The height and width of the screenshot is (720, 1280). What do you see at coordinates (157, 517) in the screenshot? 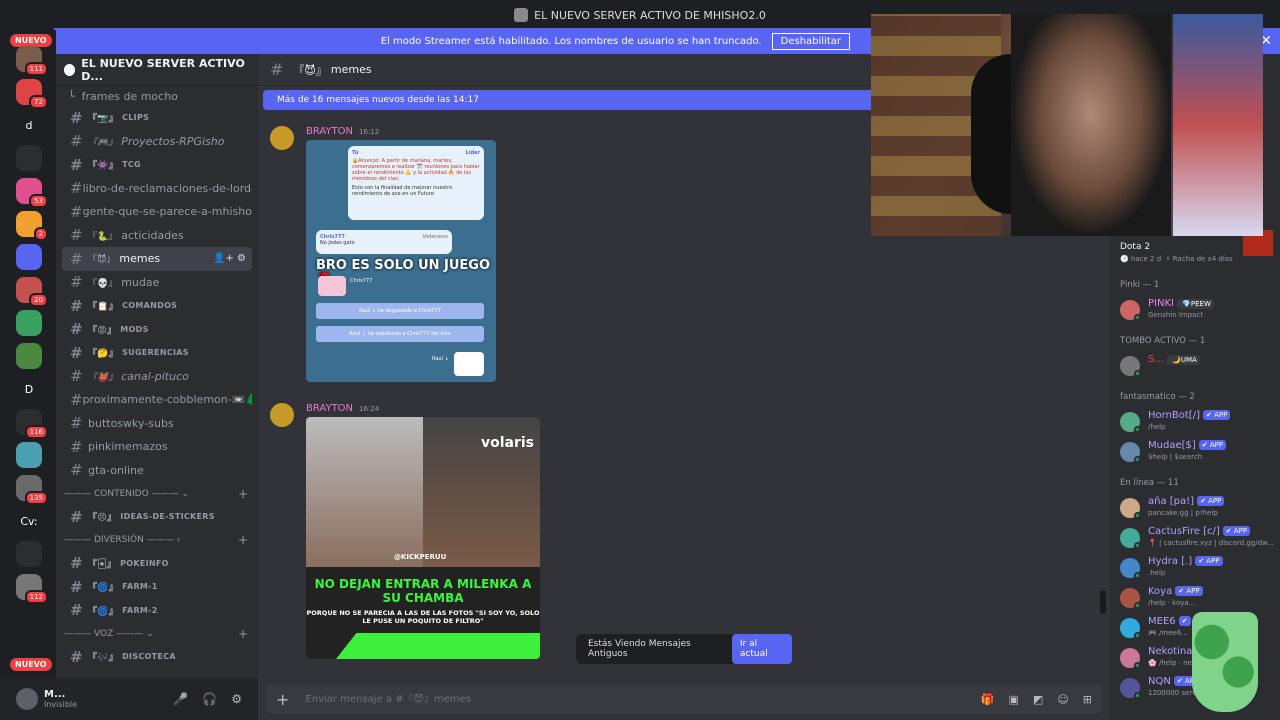
I see `channel-item: # 『😣』 IDEAS-DE-STICKERS` at bounding box center [157, 517].